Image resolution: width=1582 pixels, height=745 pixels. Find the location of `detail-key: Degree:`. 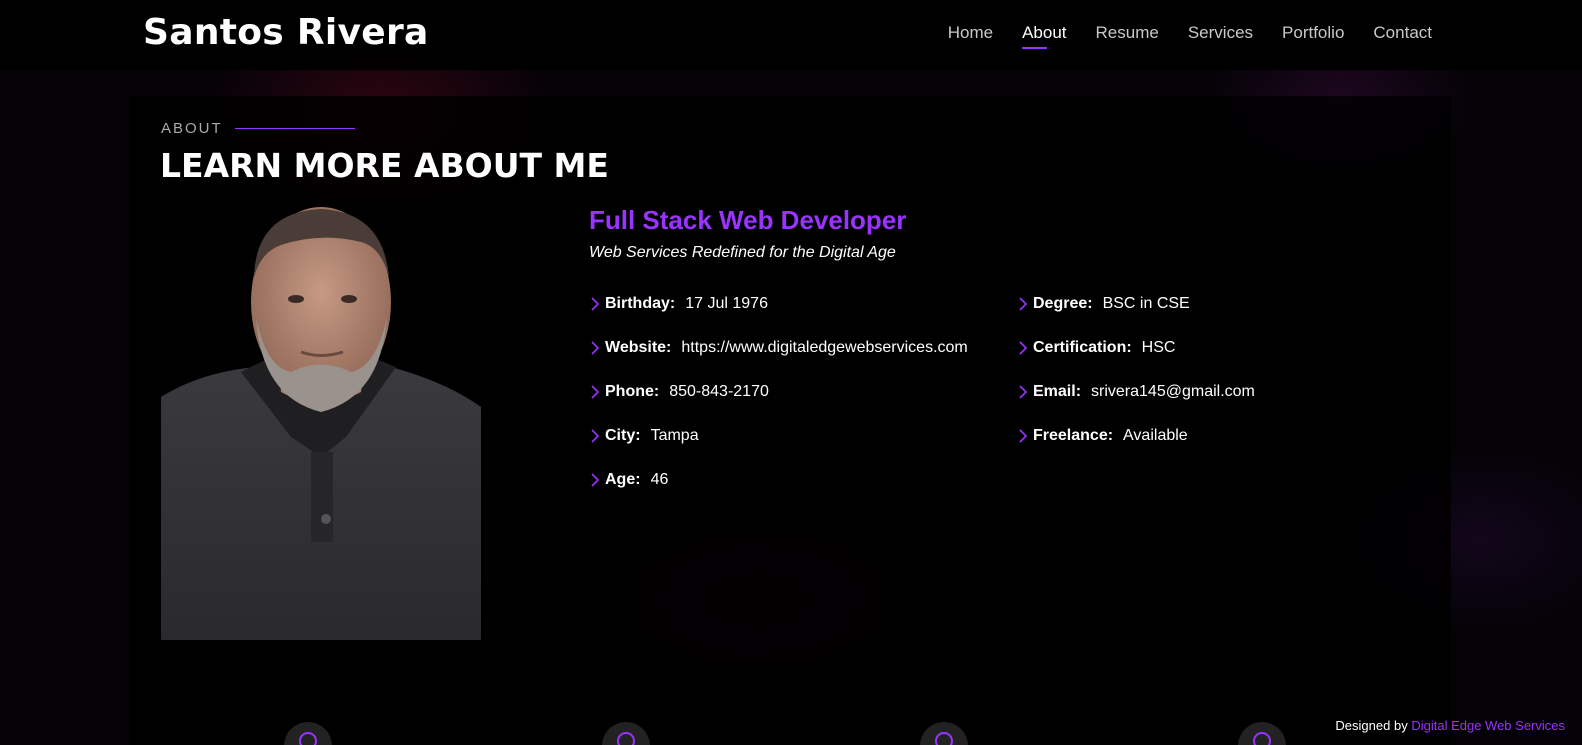

detail-key: Degree: is located at coordinates (1063, 303).